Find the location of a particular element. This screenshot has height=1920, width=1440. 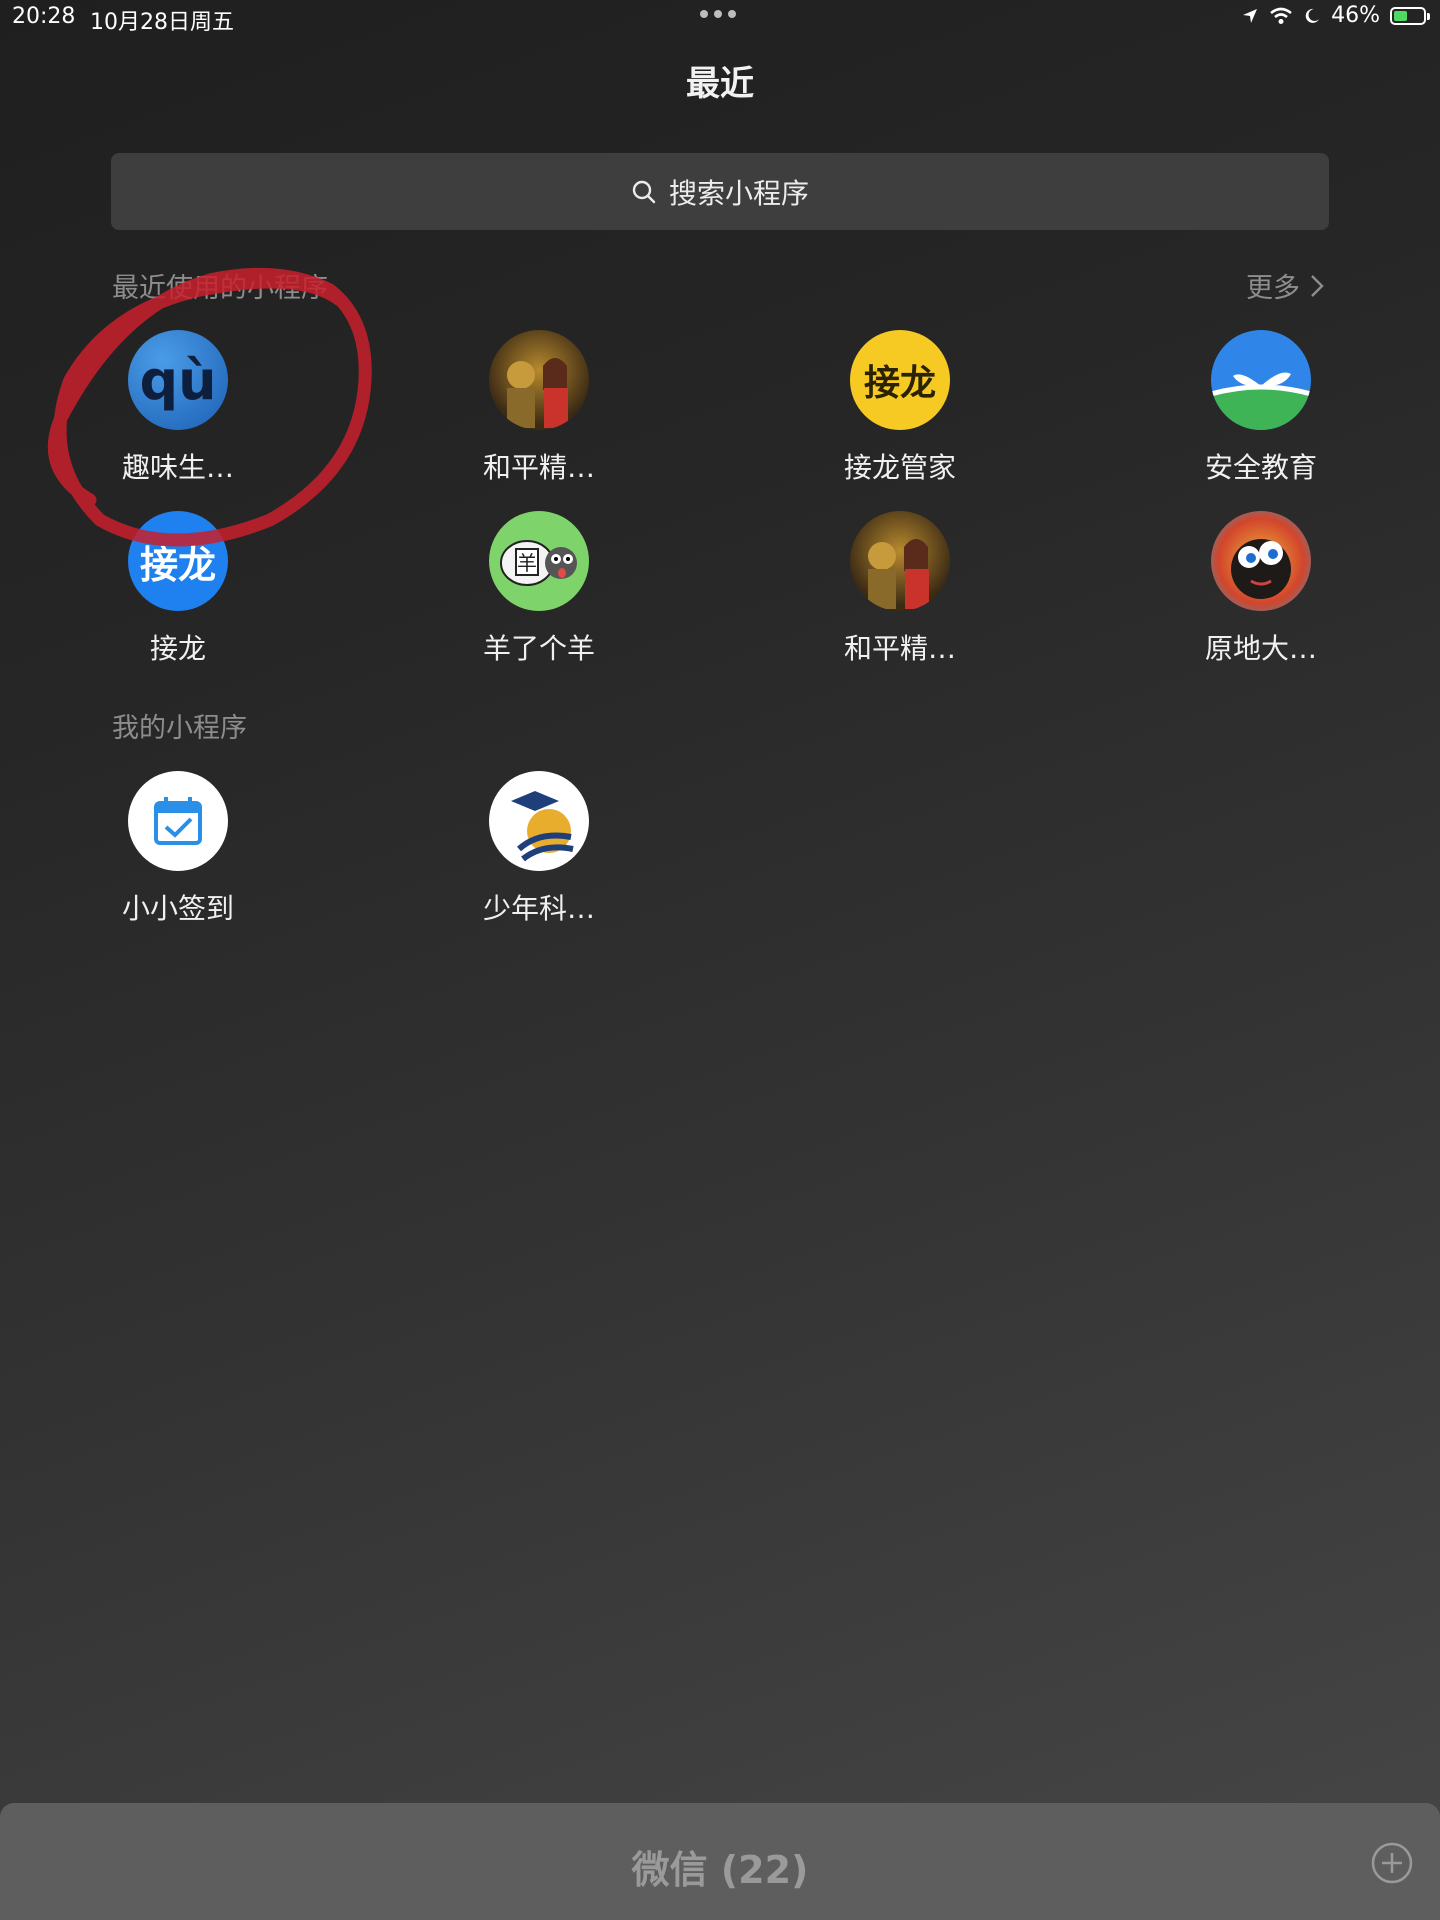

graduation-cap-icon is located at coordinates (539, 821).